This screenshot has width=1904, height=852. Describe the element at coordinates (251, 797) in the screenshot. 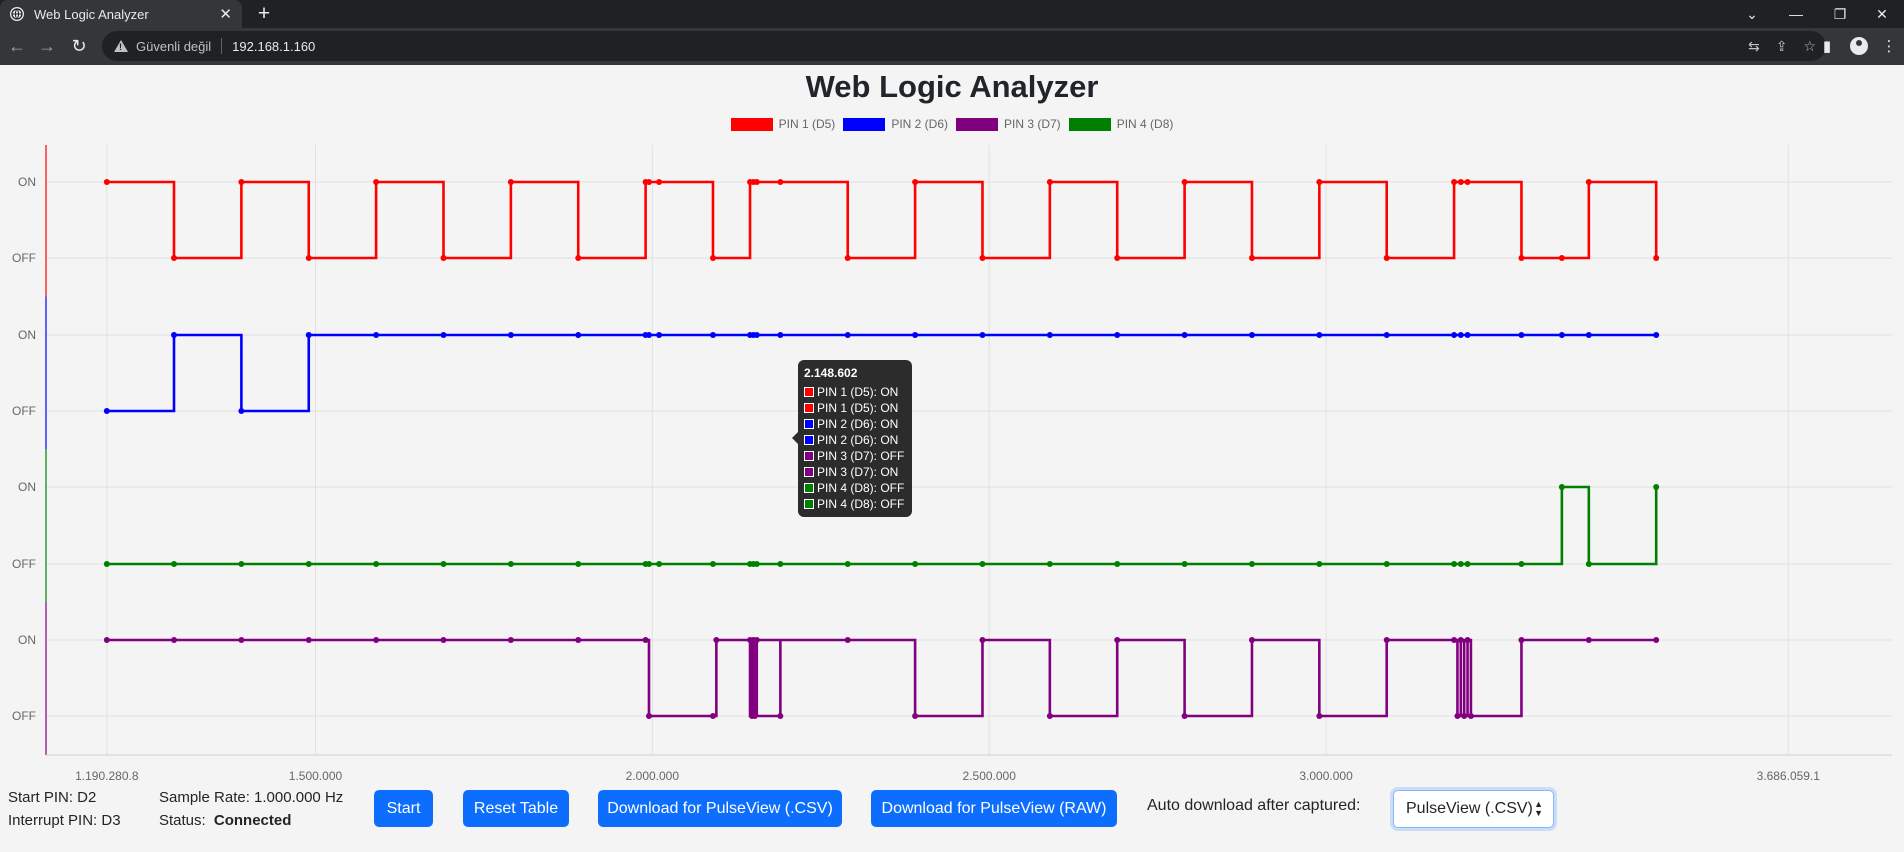

I see `sample-rate-info: Sample Rate: 1.000.000 Hz` at that location.